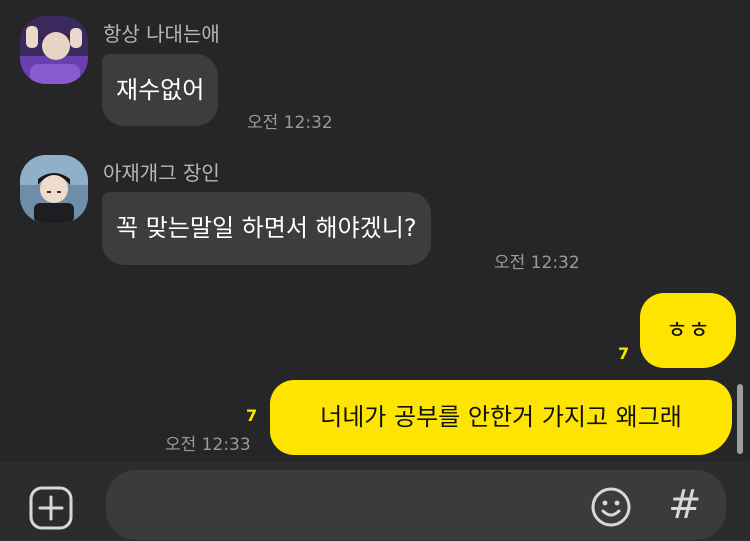 Image resolution: width=750 pixels, height=541 pixels. Describe the element at coordinates (161, 34) in the screenshot. I see `sender-name: 항상 나대는애` at that location.